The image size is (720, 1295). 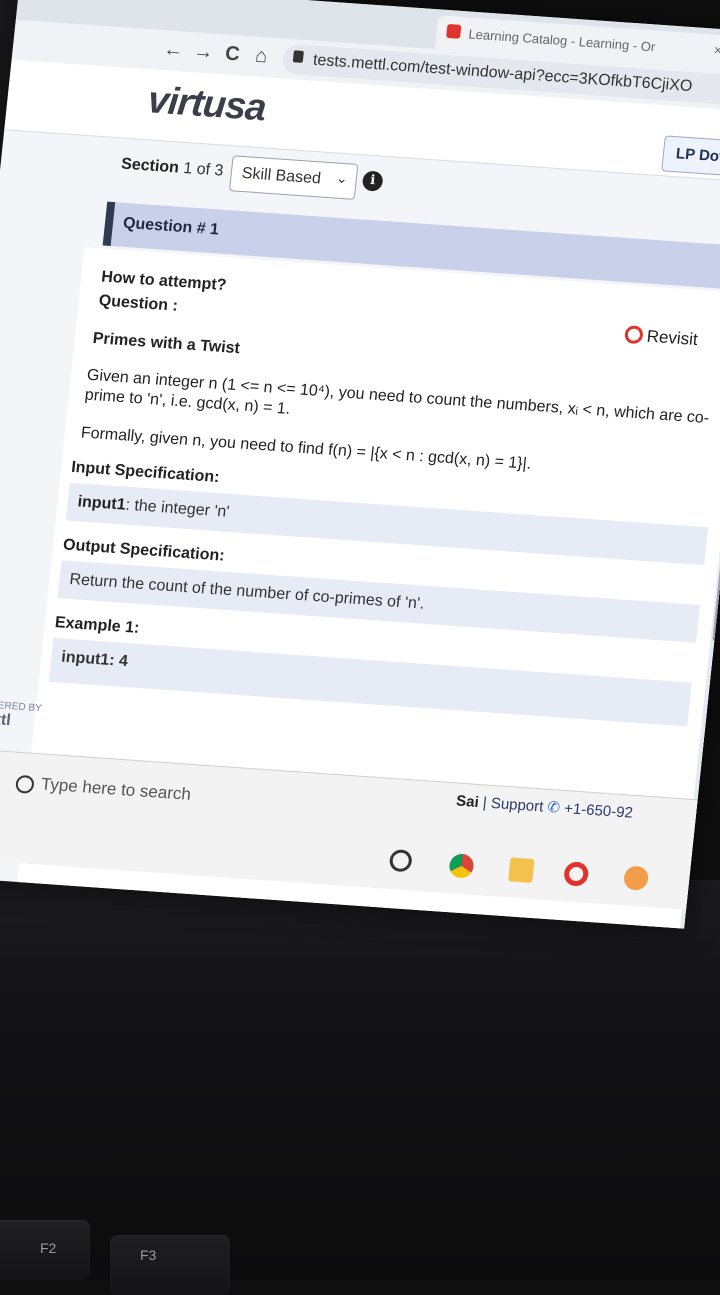 I want to click on revisit-icon, so click(x=633, y=335).